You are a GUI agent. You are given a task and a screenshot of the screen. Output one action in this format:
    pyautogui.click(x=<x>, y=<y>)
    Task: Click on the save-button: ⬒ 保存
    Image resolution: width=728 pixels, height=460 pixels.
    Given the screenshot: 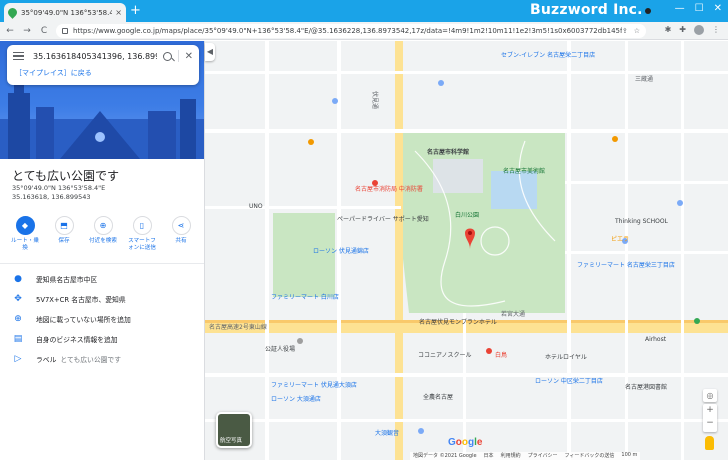 What is the action you would take?
    pyautogui.click(x=64, y=234)
    